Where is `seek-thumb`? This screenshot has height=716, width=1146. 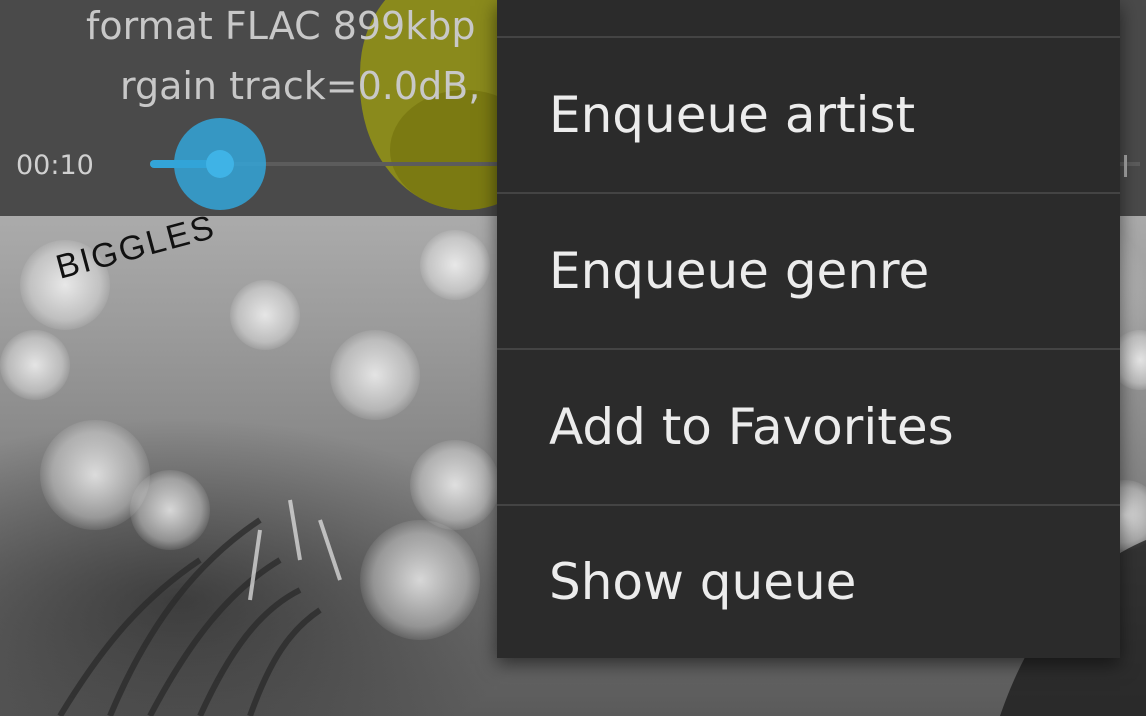 seek-thumb is located at coordinates (220, 164).